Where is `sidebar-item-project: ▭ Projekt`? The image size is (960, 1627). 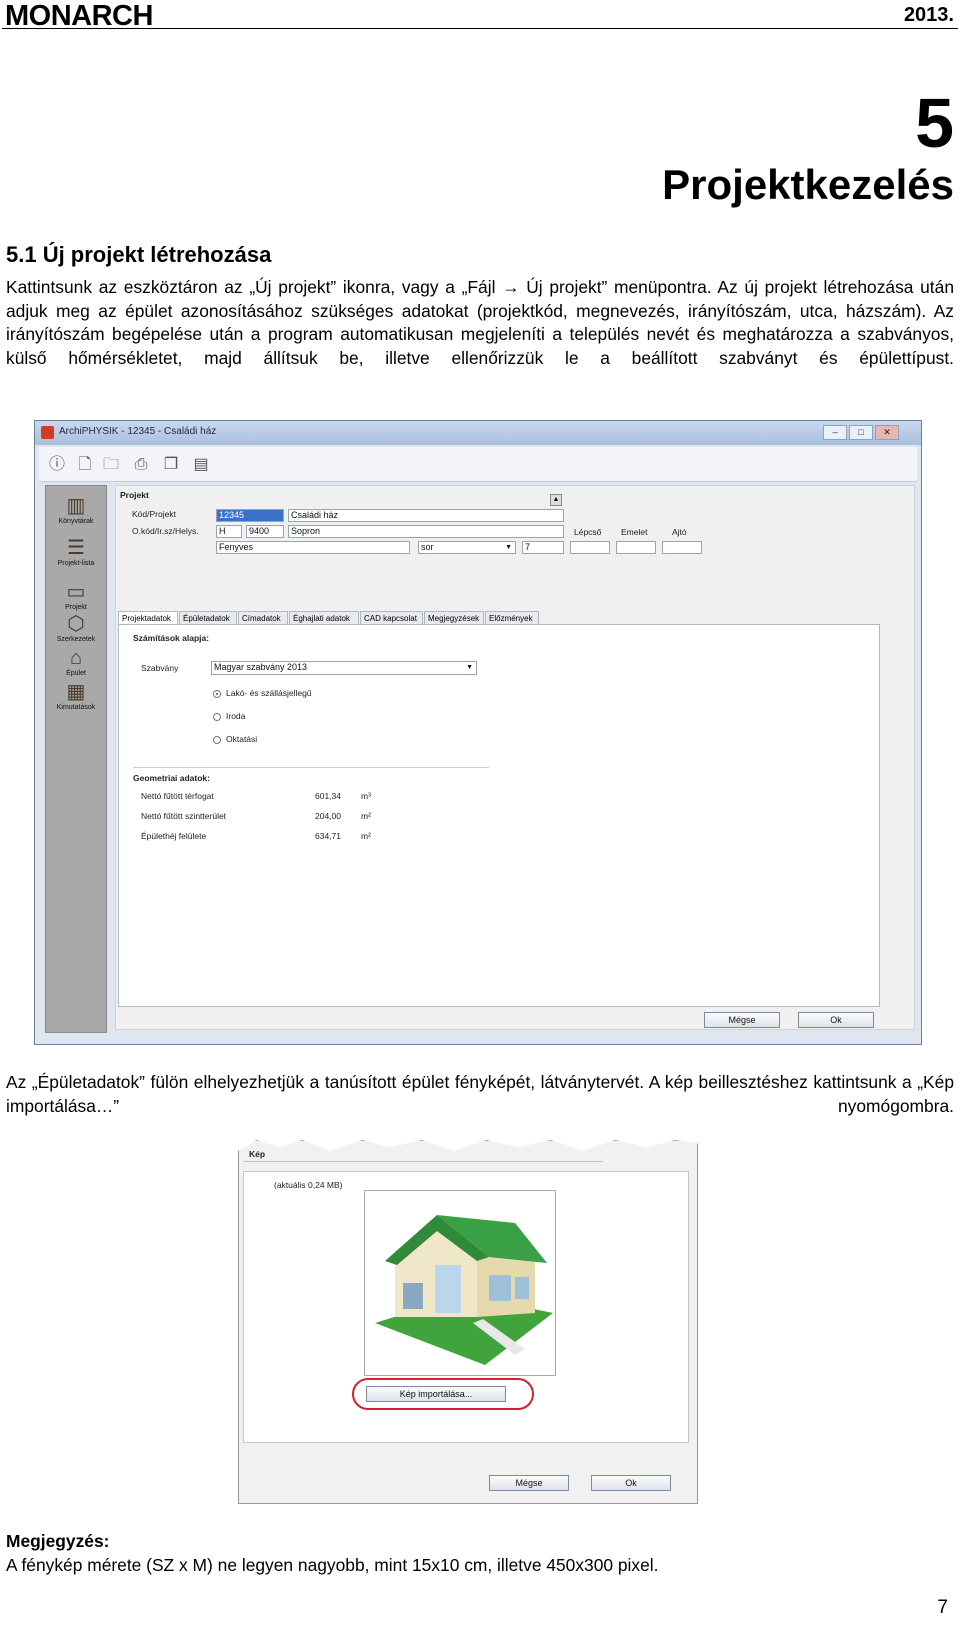
sidebar-item-project: ▭ Projekt is located at coordinates (76, 595).